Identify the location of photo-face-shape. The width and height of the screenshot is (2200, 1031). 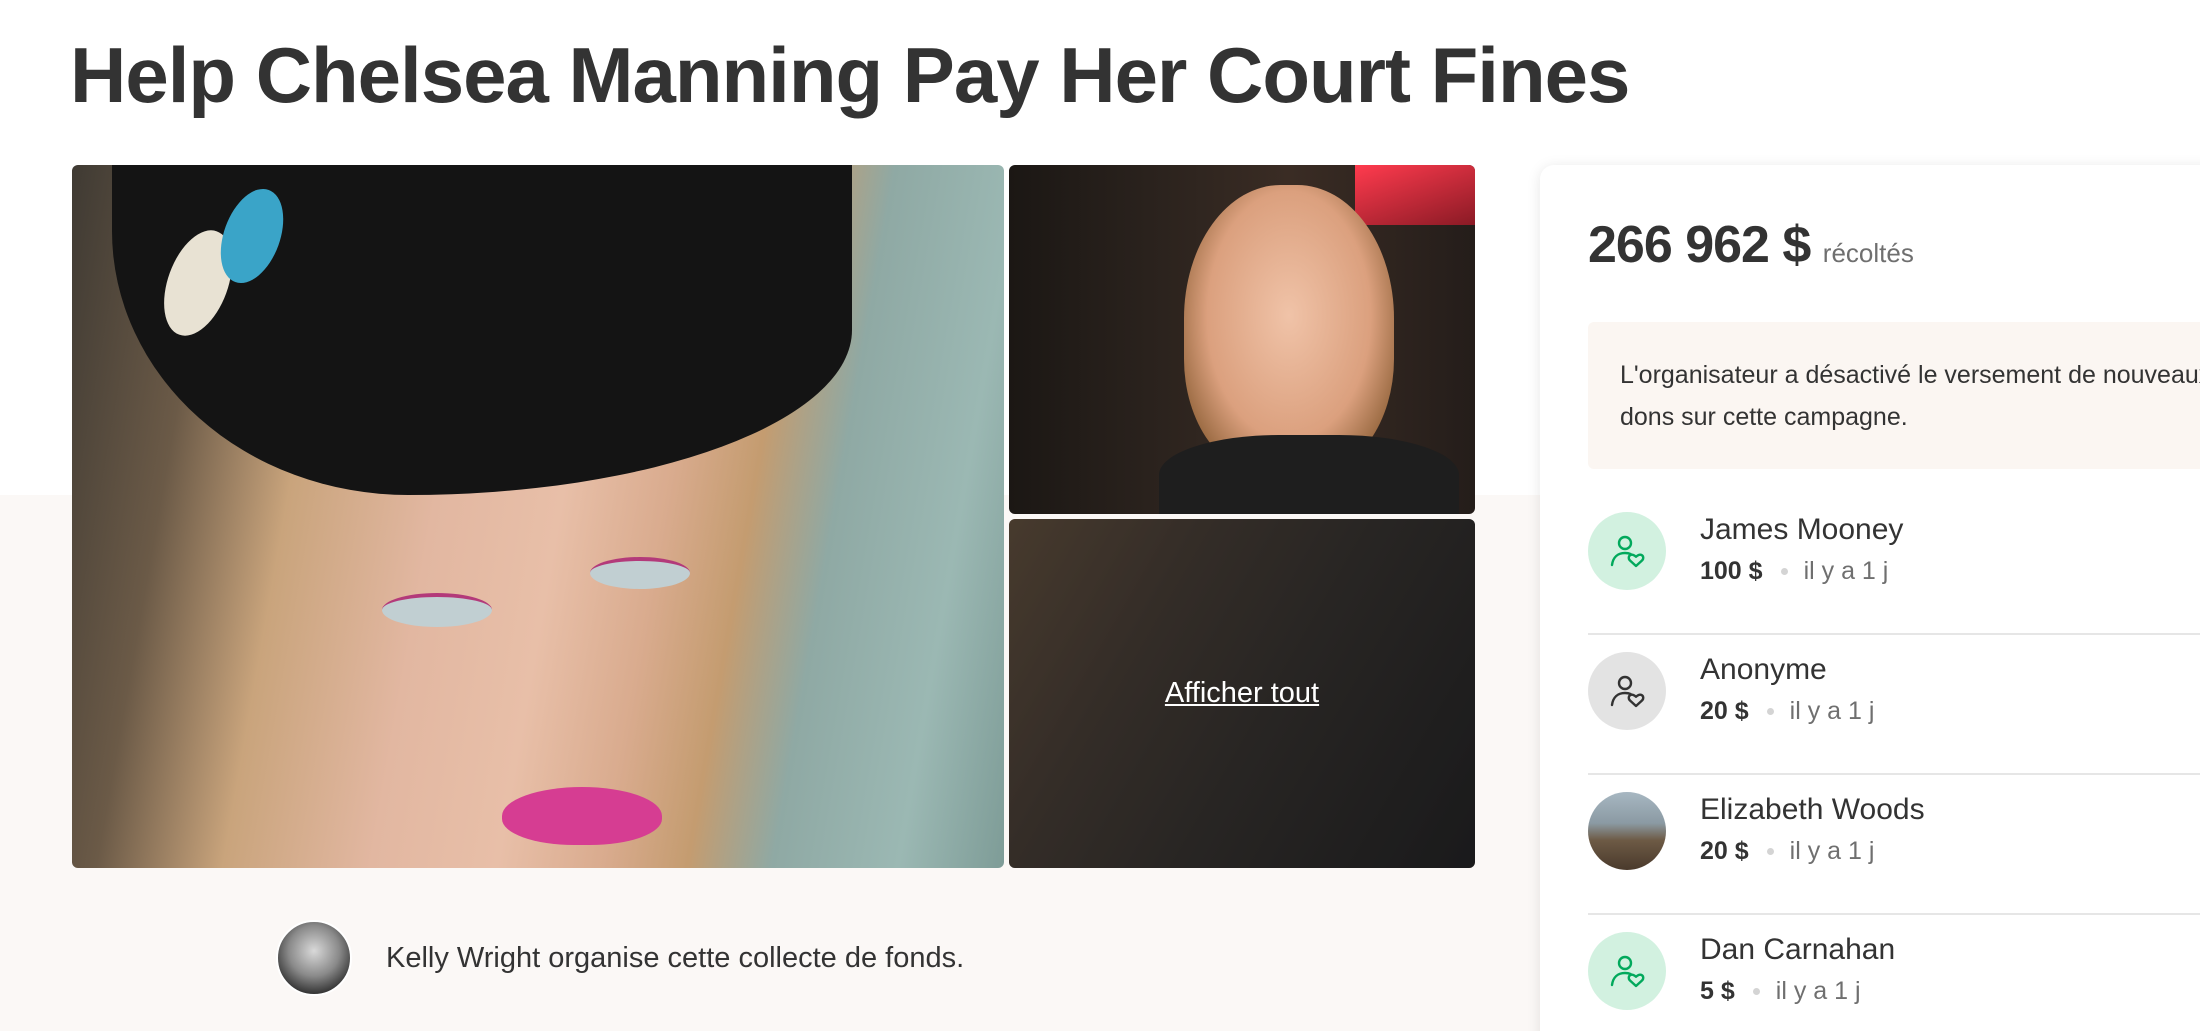
(1289, 330).